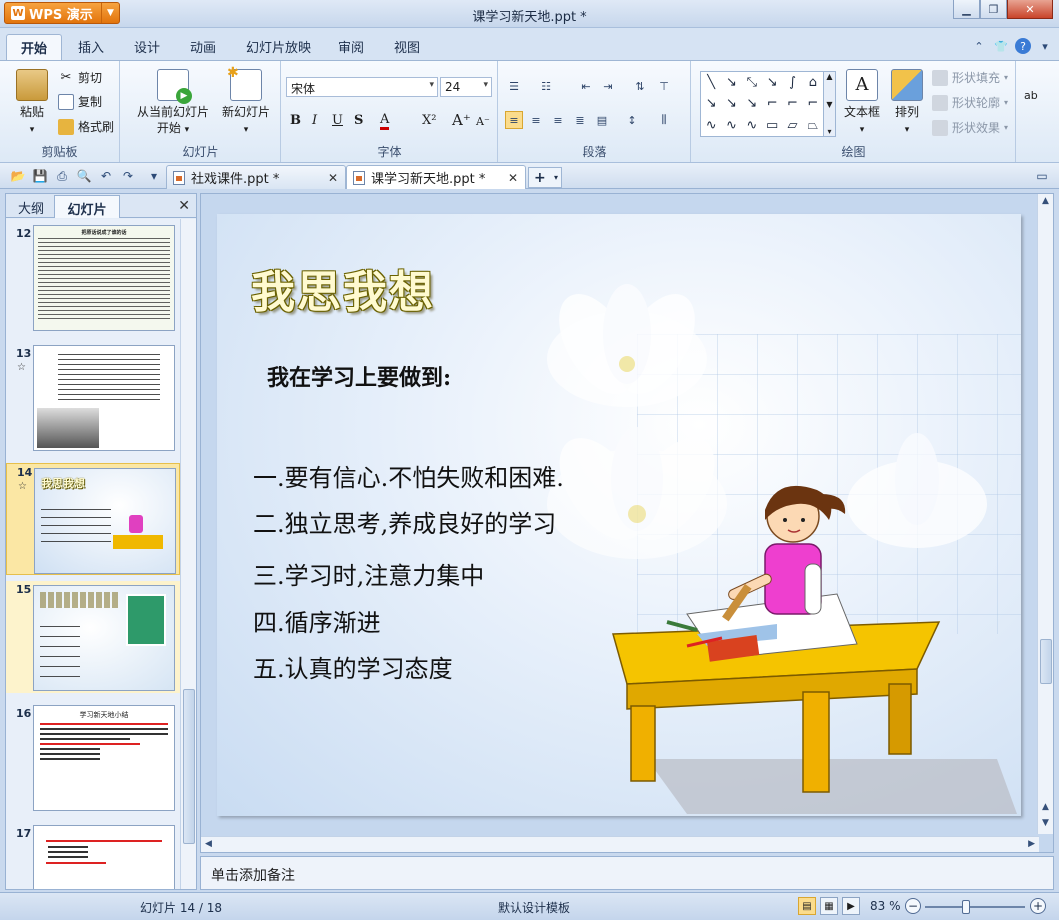 The image size is (1059, 920). I want to click on redo-icon: ↷, so click(128, 176).